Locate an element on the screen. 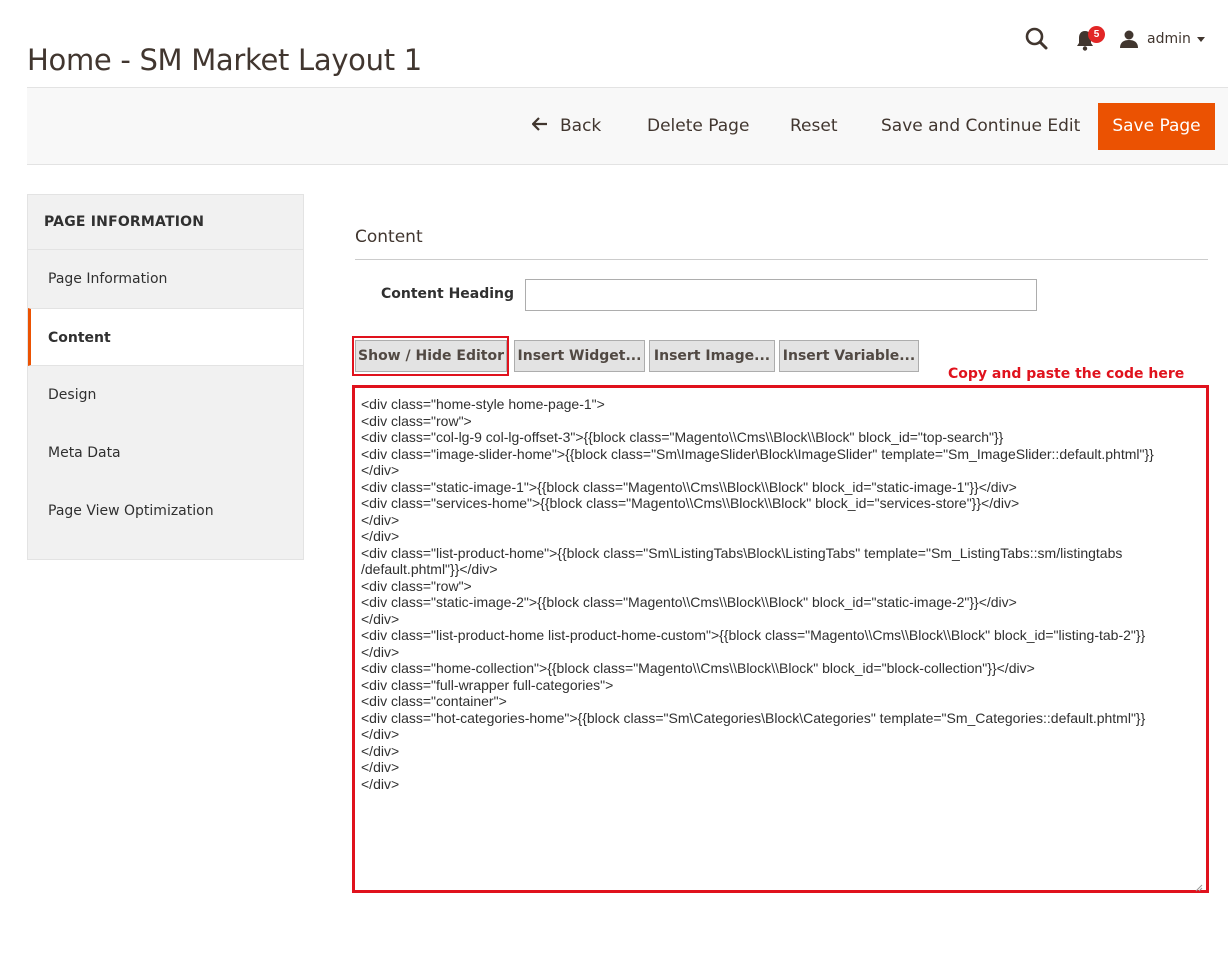 This screenshot has height=973, width=1228. user-name: admin is located at coordinates (1169, 39).